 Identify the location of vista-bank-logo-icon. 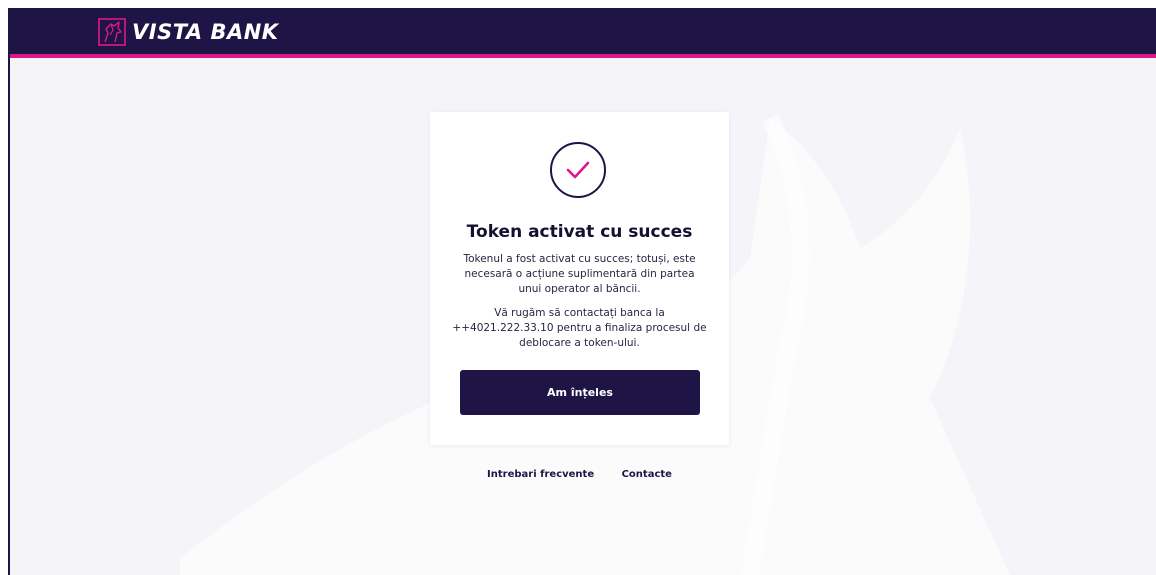
(112, 32).